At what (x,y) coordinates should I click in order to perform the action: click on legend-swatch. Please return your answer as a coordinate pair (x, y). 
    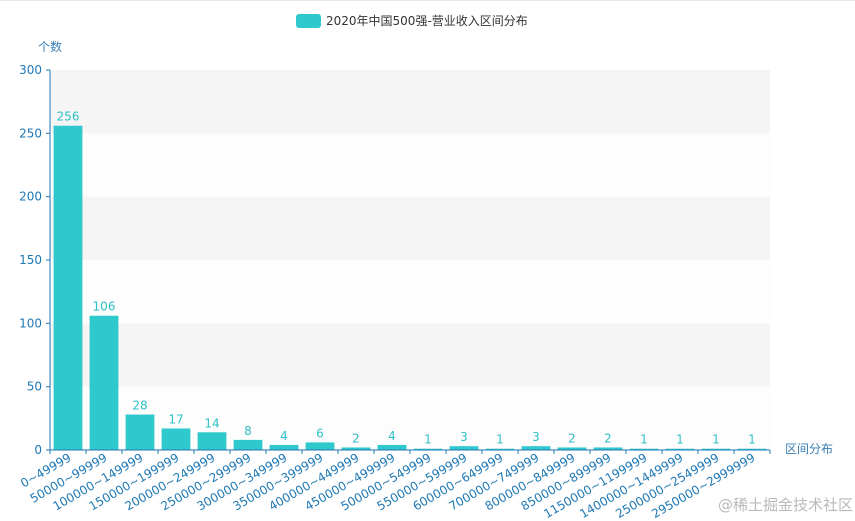
    Looking at the image, I should click on (308, 21).